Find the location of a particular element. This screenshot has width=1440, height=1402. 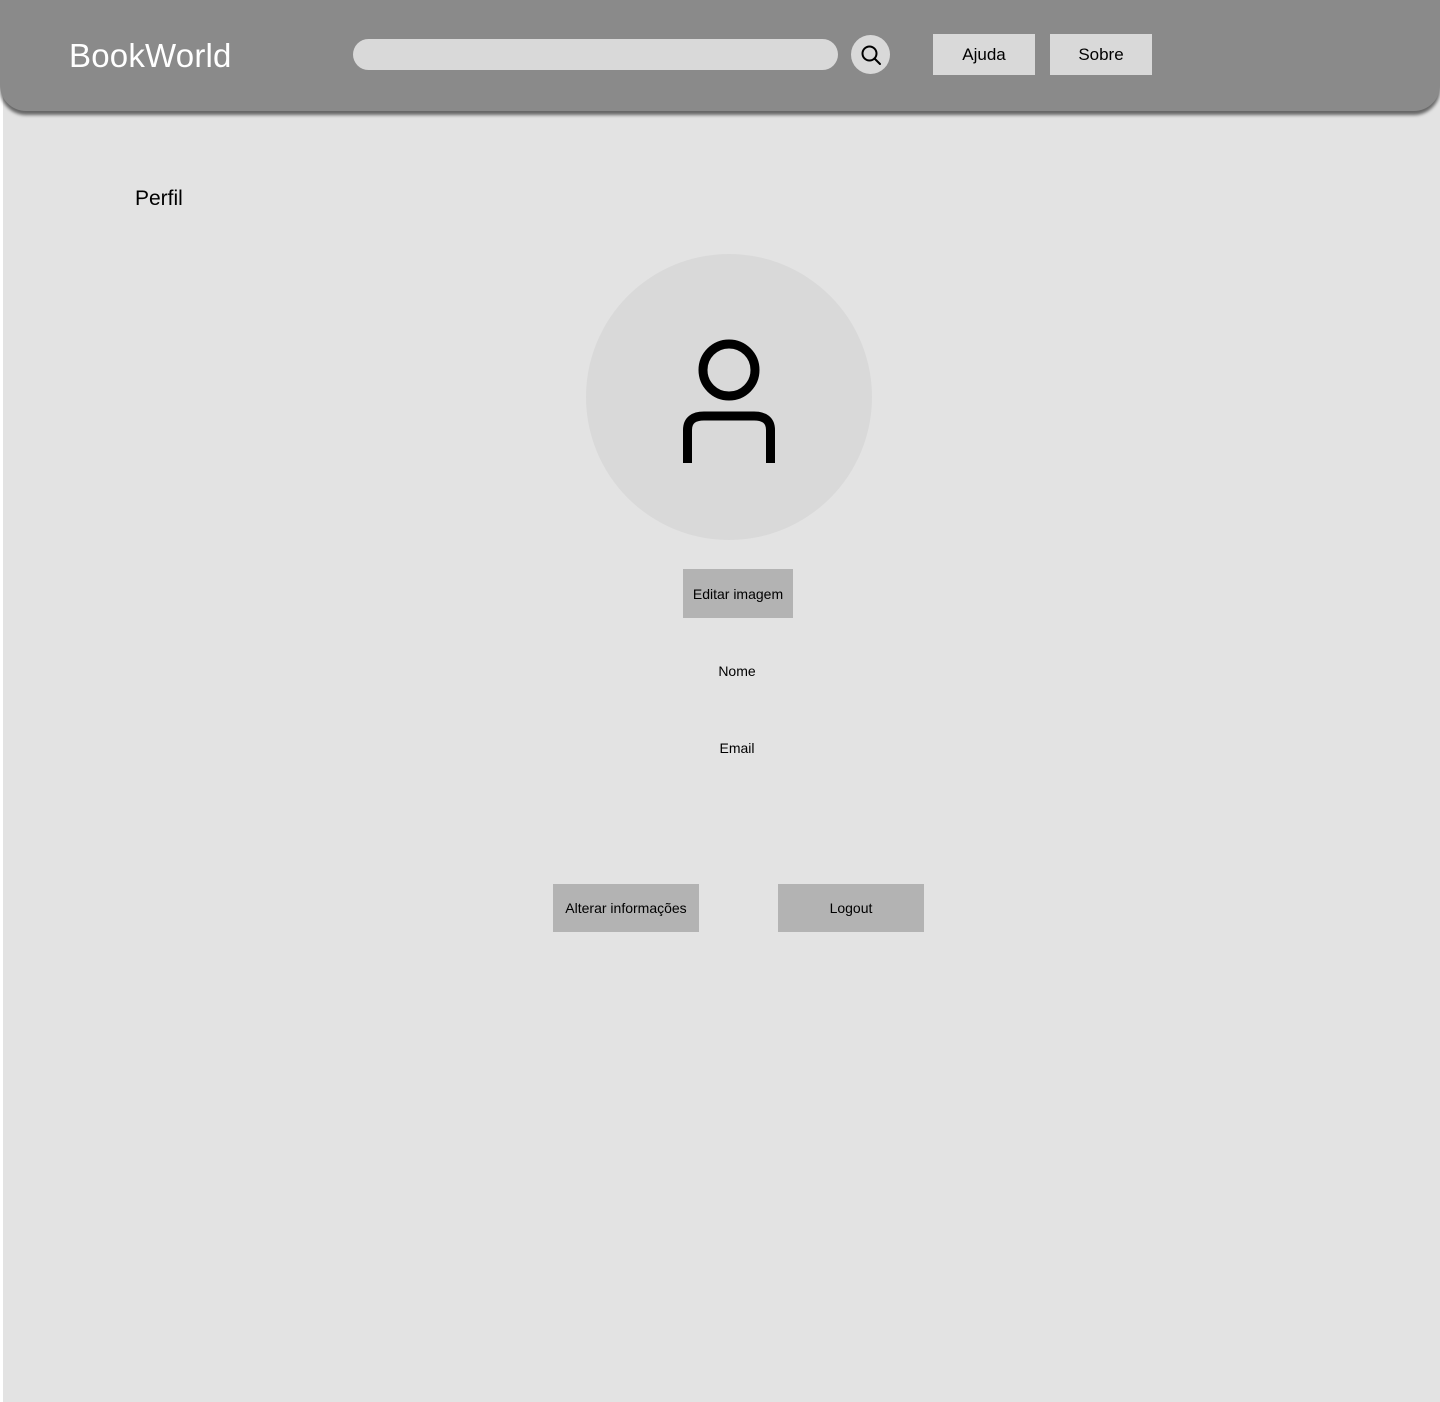

edit-image-button: Editar imagem is located at coordinates (738, 593).